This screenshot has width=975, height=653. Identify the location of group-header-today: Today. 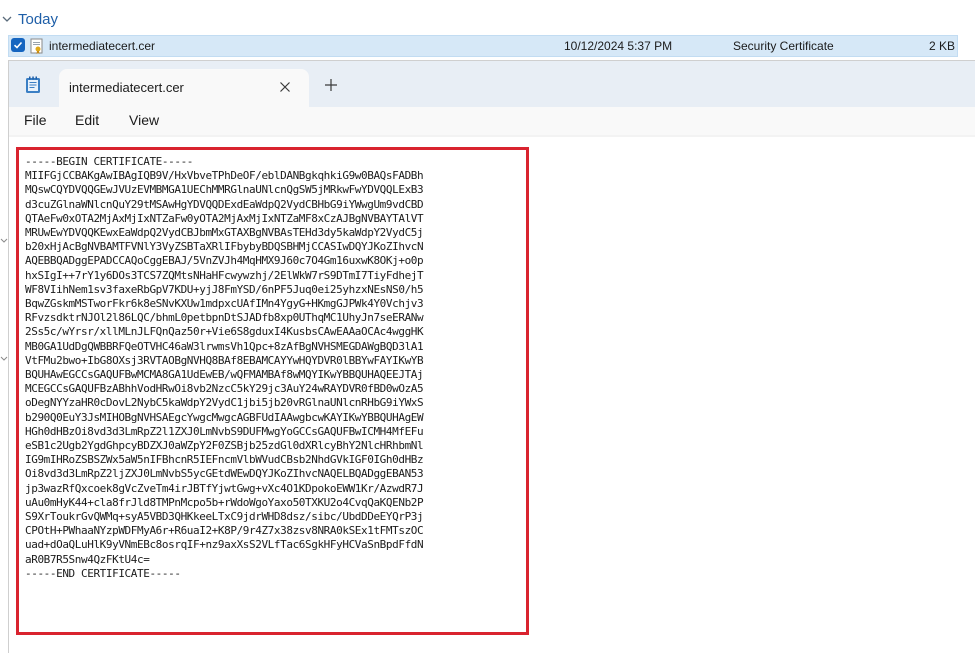
(29, 19).